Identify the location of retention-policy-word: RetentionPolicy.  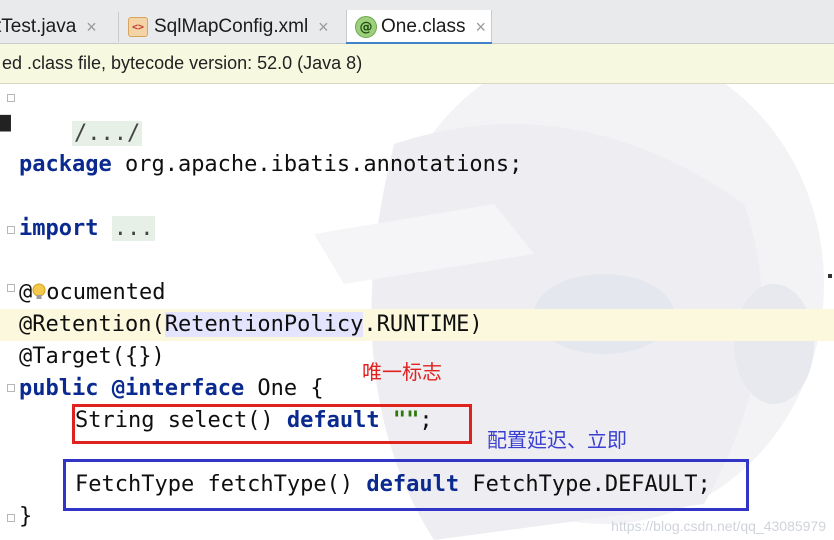
(264, 324).